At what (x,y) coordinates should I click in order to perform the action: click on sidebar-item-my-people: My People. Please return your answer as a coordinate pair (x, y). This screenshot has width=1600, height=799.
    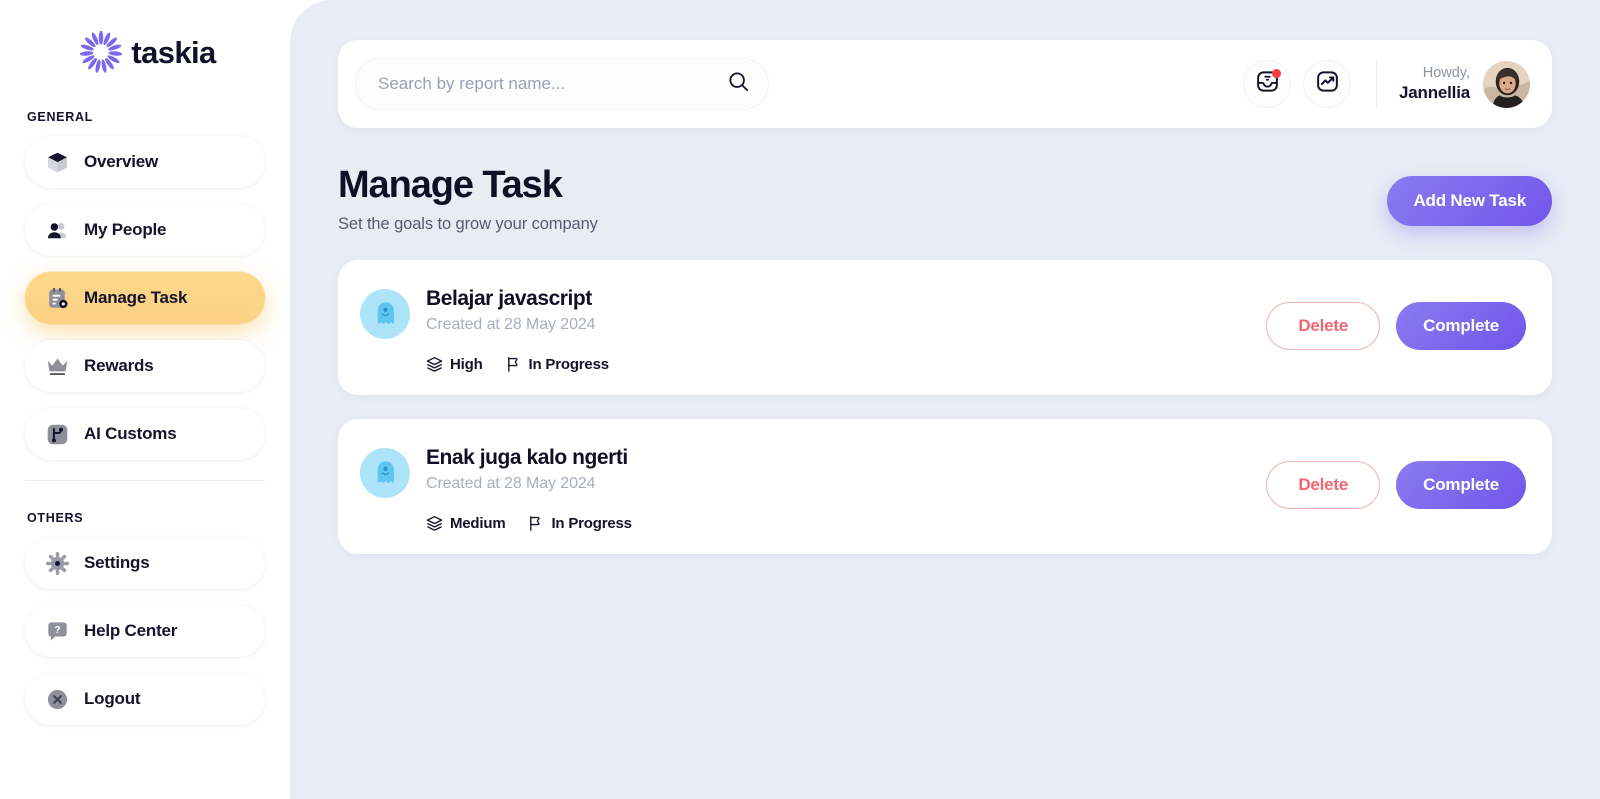
    Looking at the image, I should click on (145, 230).